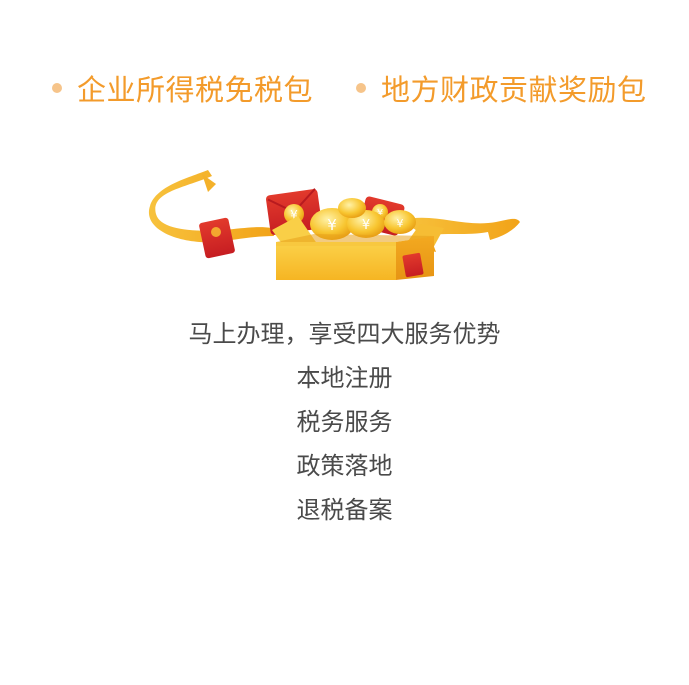 The width and height of the screenshot is (689, 685). I want to click on service-item-tax-refund-filing: 退税备案, so click(344, 510).